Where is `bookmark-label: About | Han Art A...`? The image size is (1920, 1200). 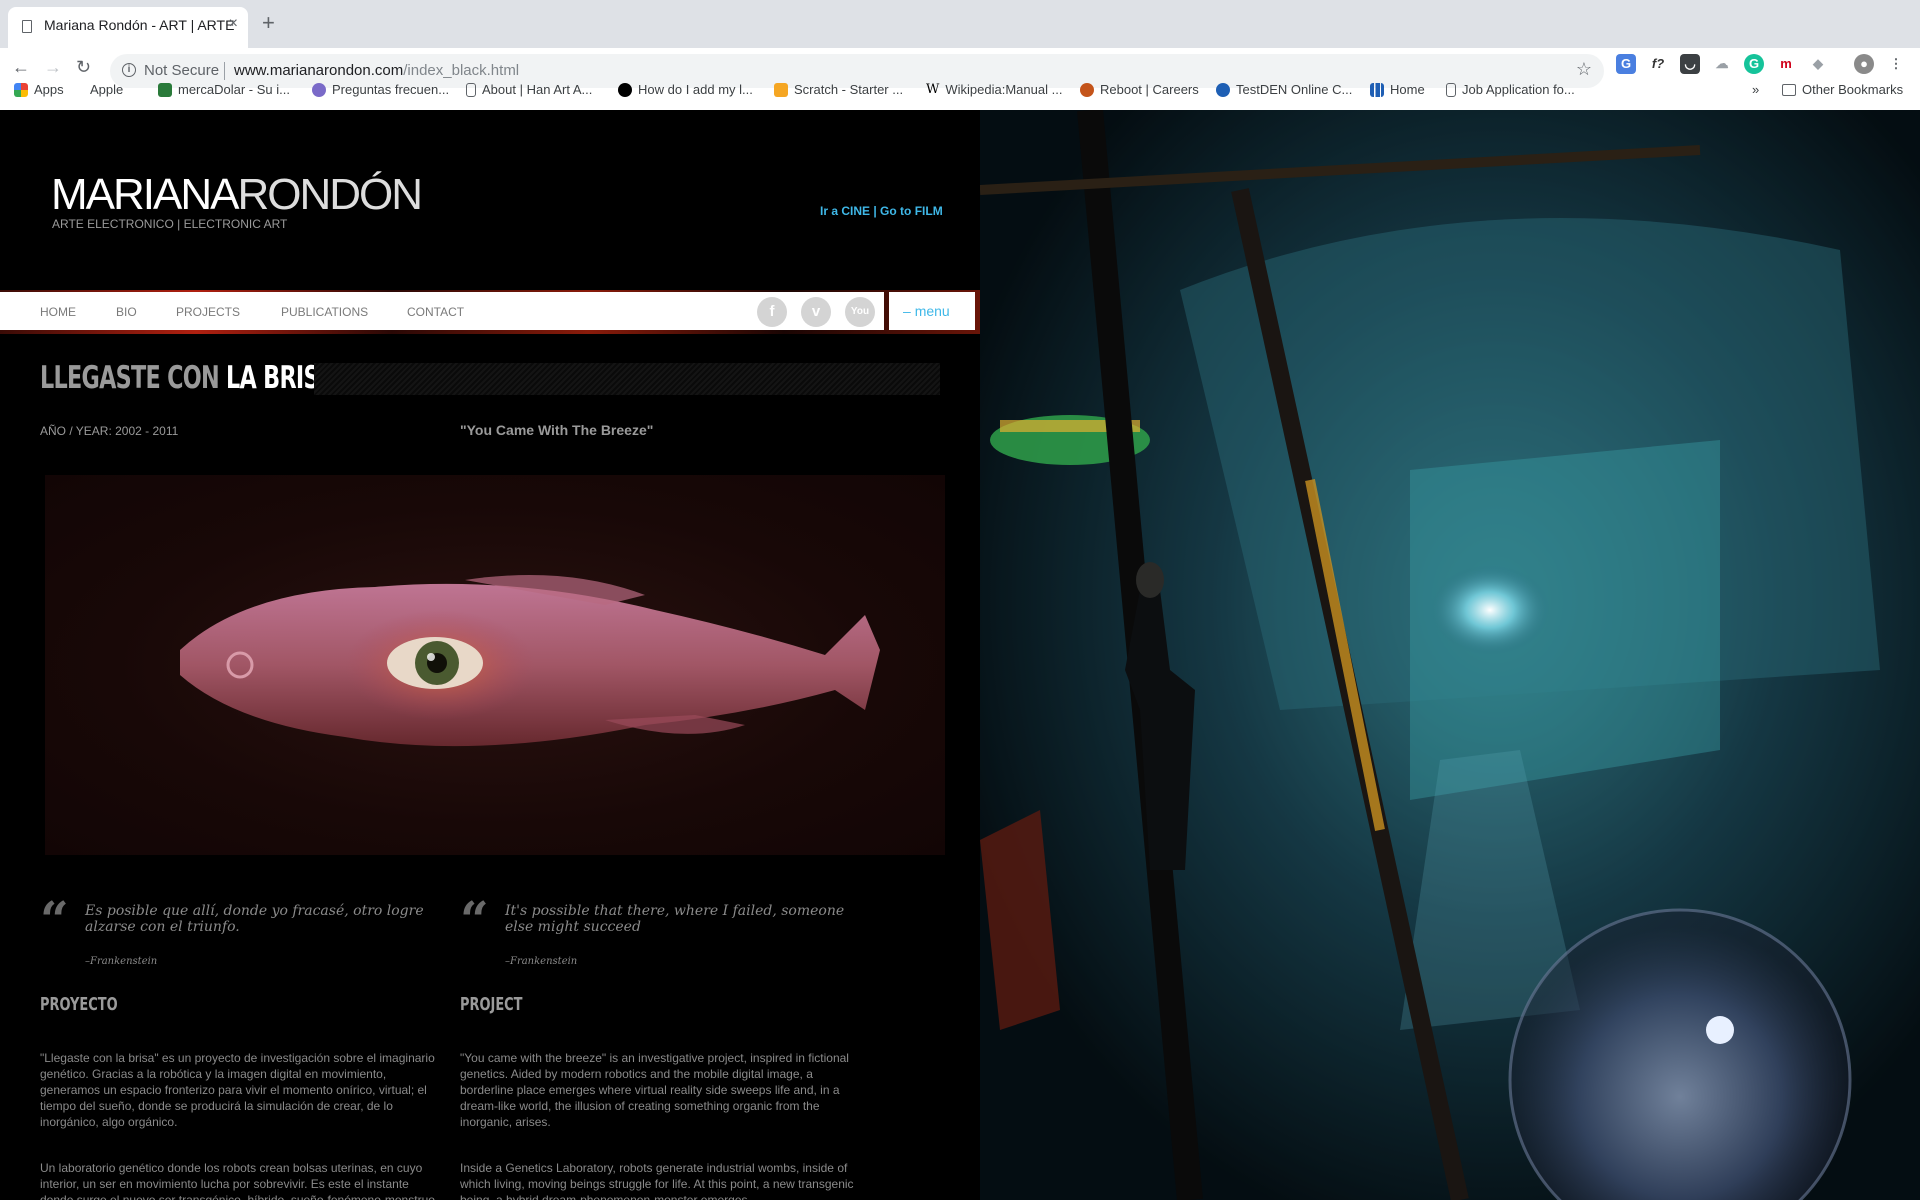 bookmark-label: About | Han Art A... is located at coordinates (537, 89).